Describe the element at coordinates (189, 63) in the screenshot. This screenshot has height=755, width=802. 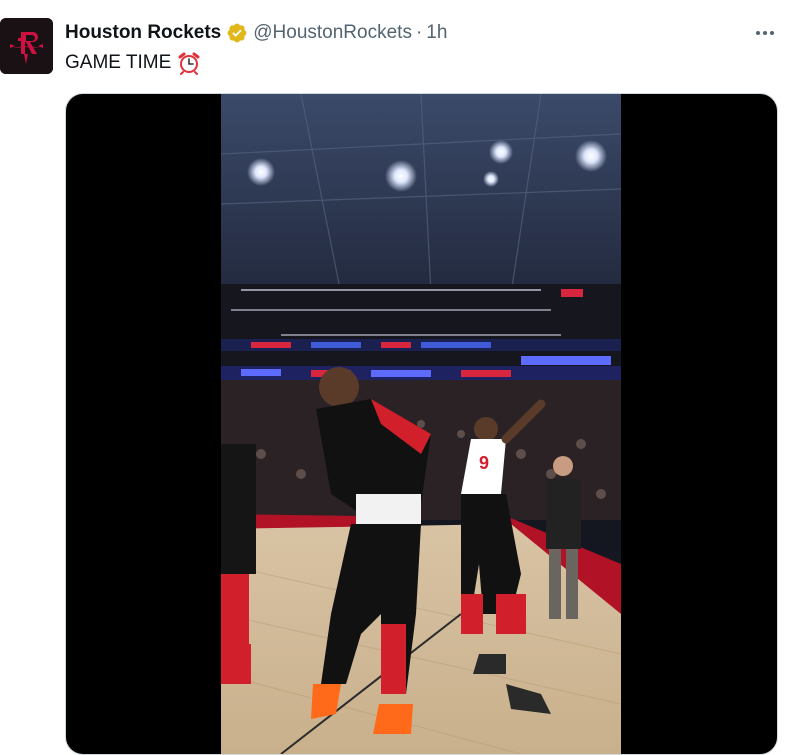
I see `alarm-clock-icon` at that location.